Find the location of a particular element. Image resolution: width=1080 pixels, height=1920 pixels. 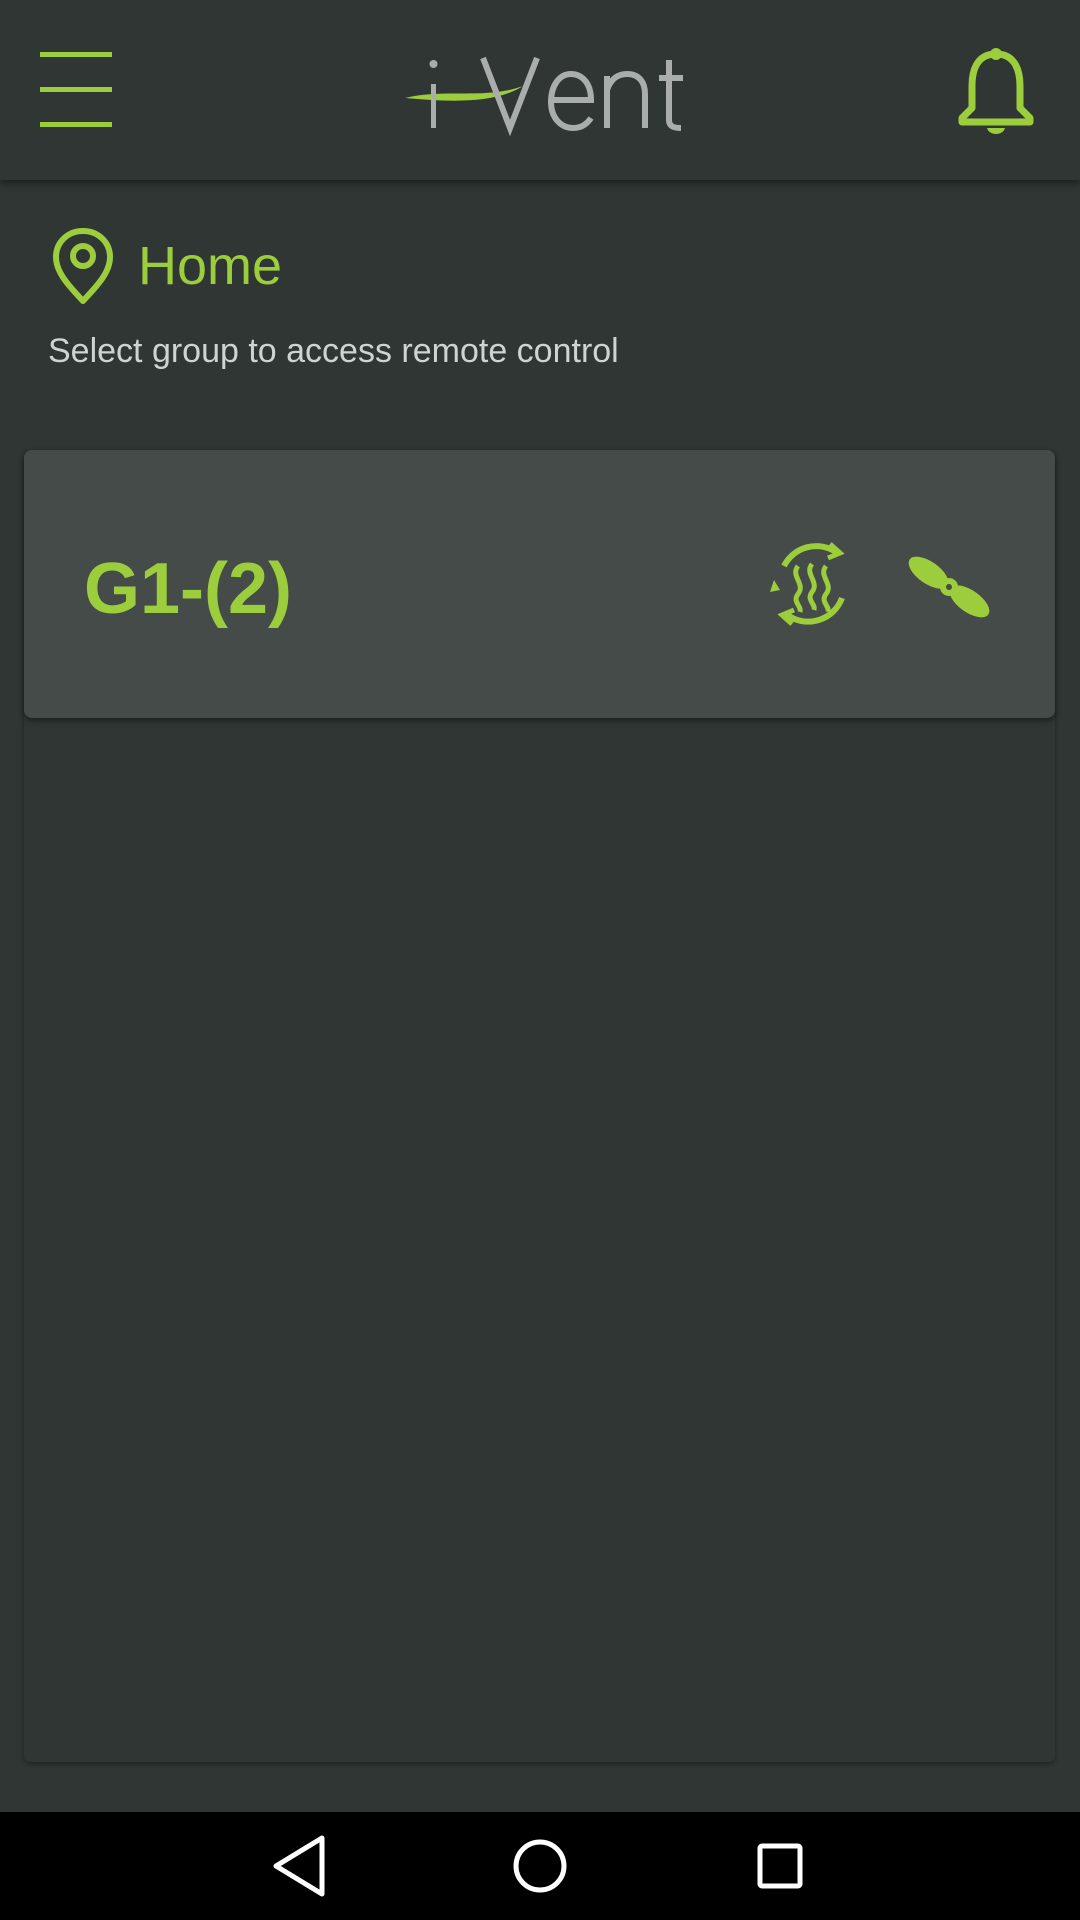

app-bar is located at coordinates (540, 90).